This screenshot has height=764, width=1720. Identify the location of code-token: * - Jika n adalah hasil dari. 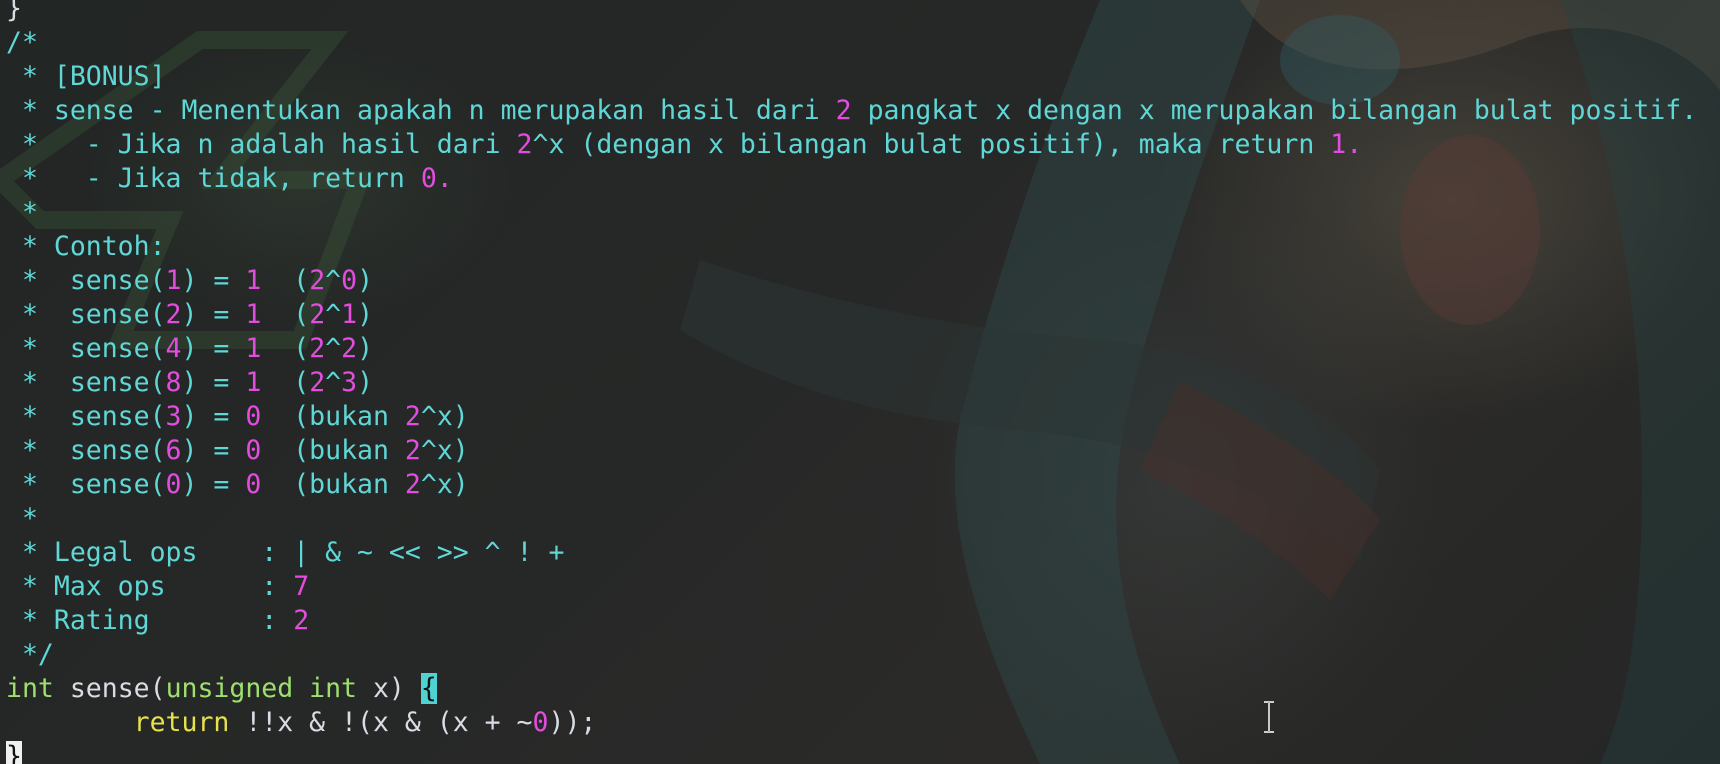
(261, 144).